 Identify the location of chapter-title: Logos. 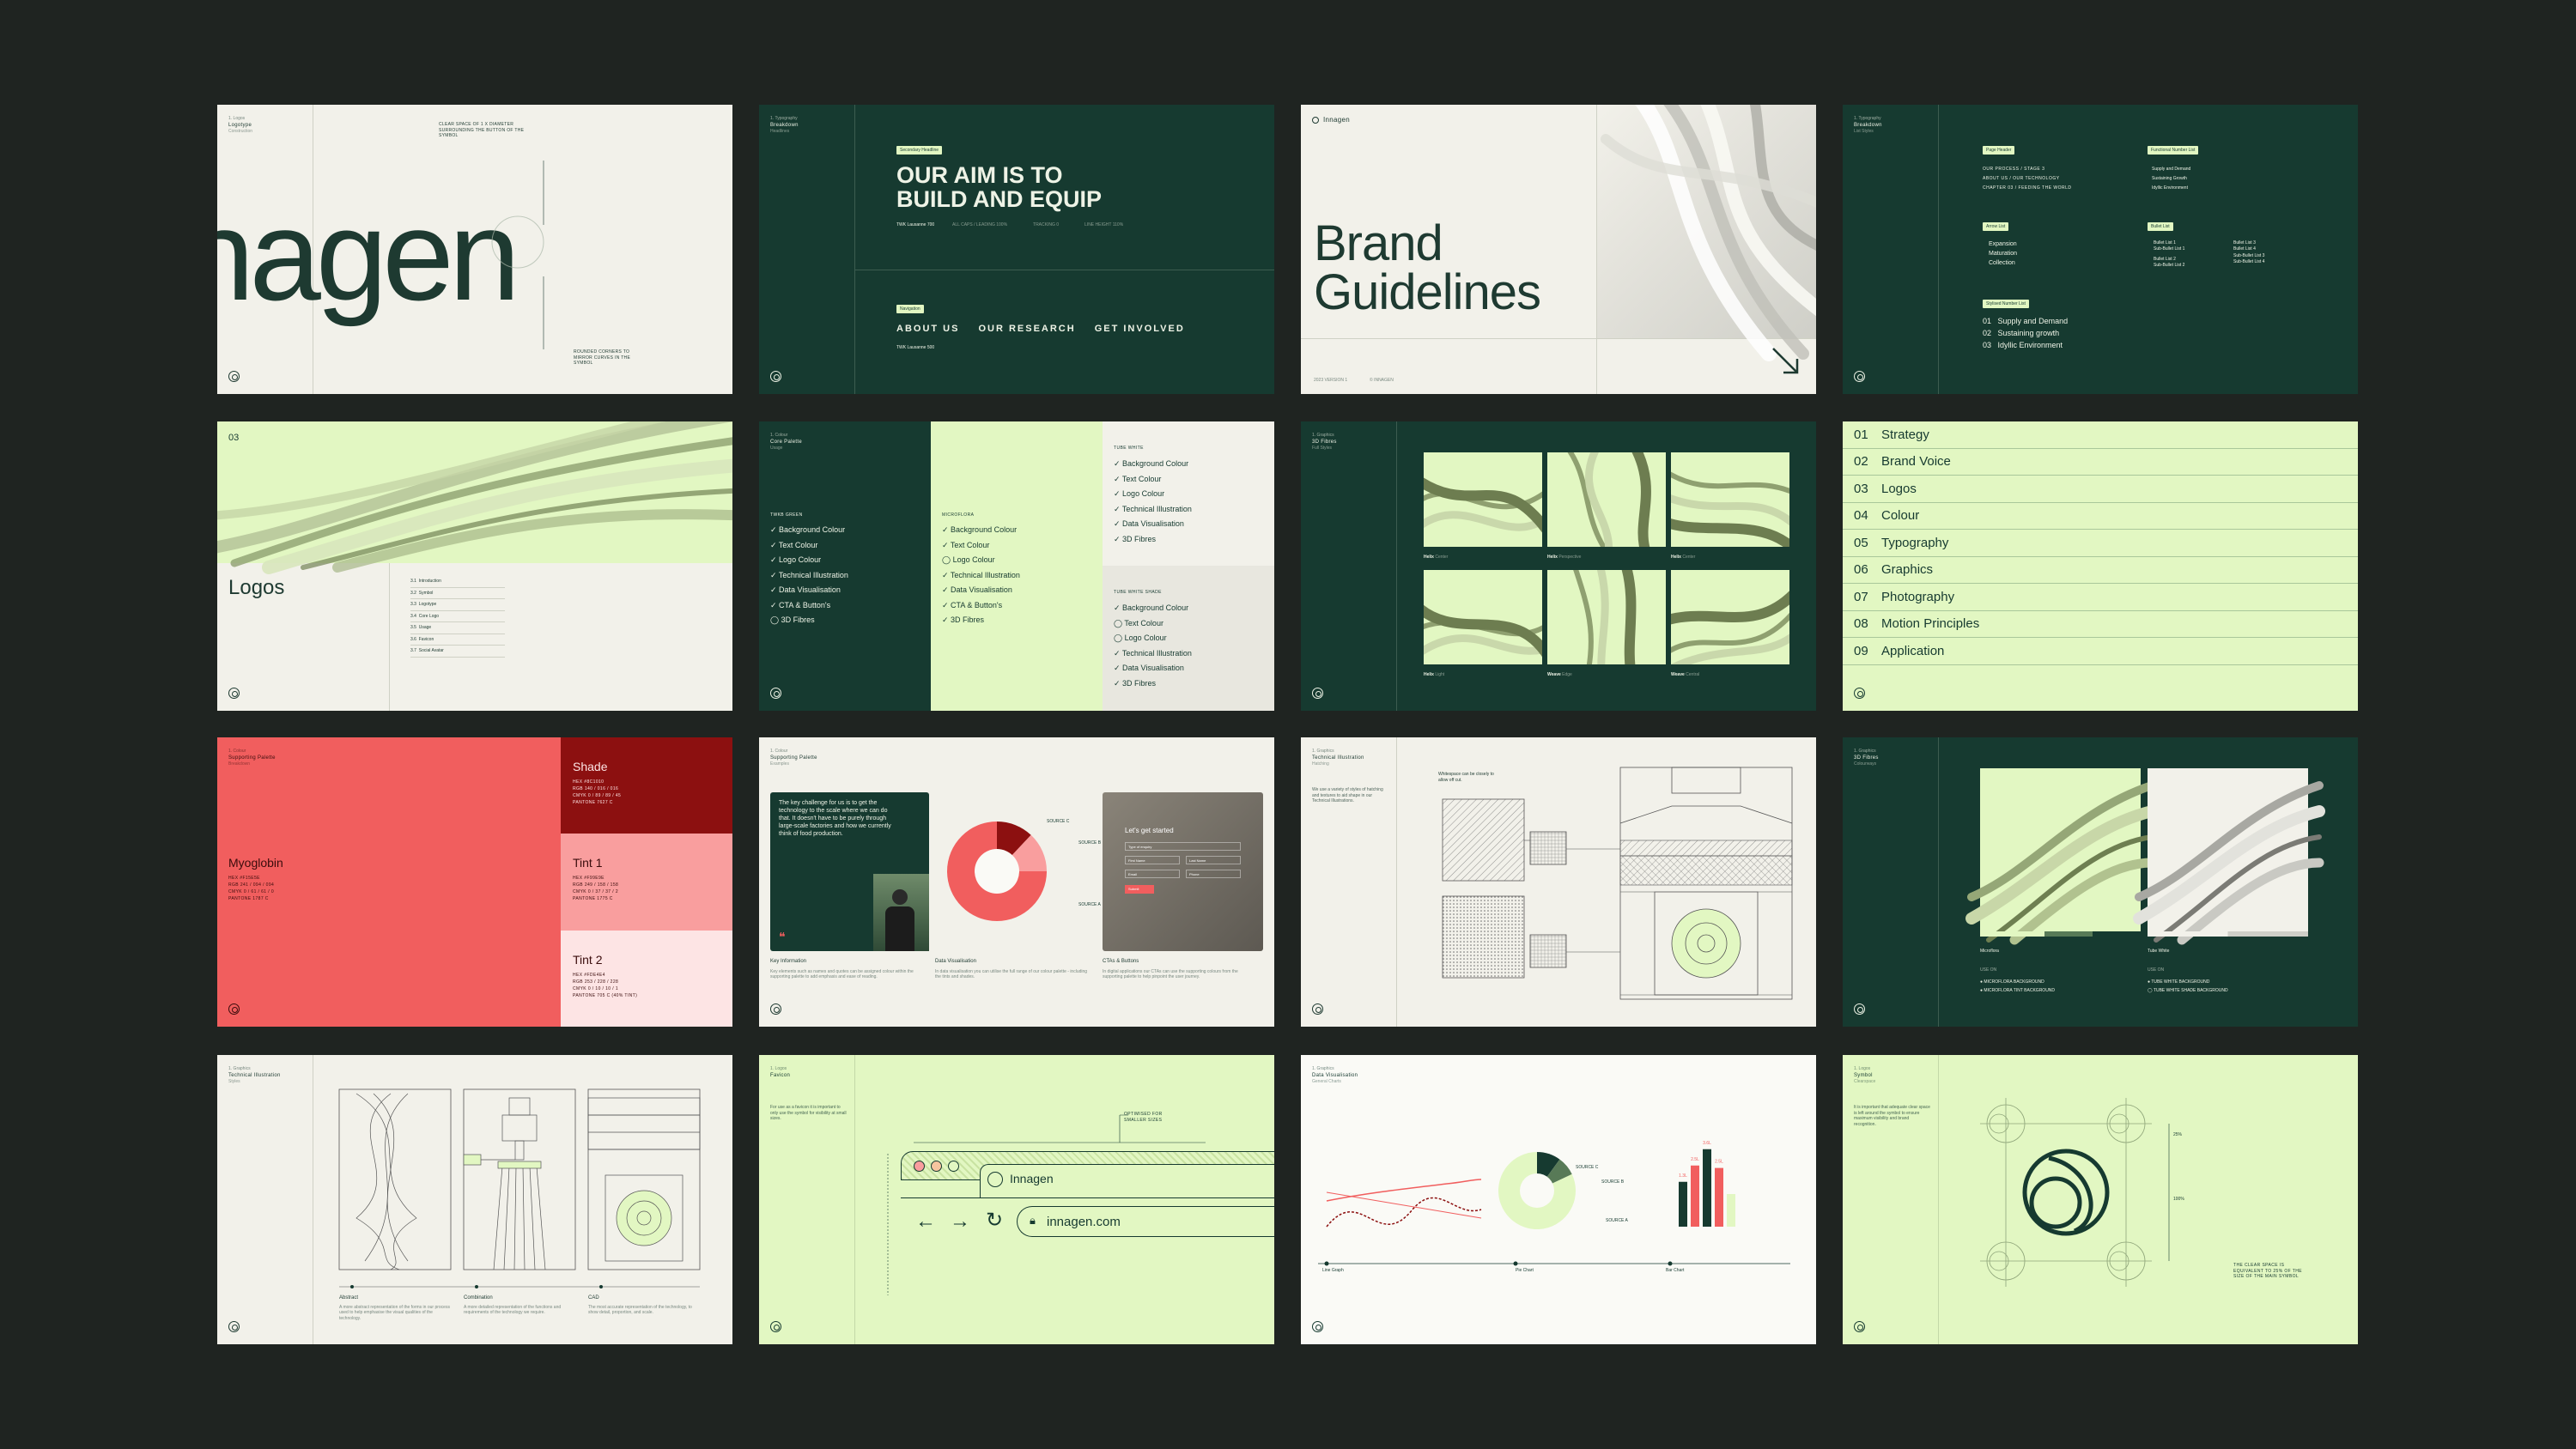
(257, 587).